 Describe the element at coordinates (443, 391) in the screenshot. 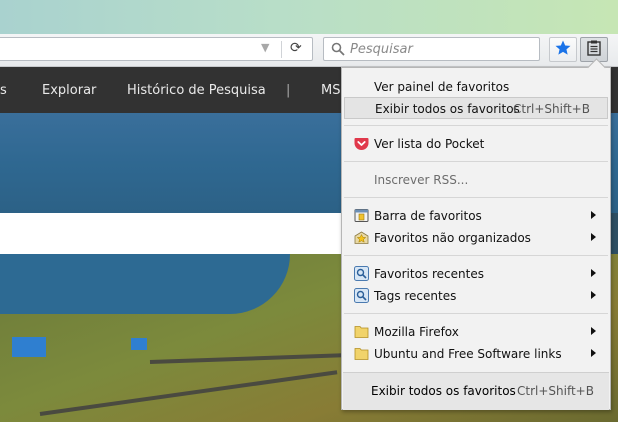

I see `menu-footer-label: Exibir todos os favoritos` at that location.